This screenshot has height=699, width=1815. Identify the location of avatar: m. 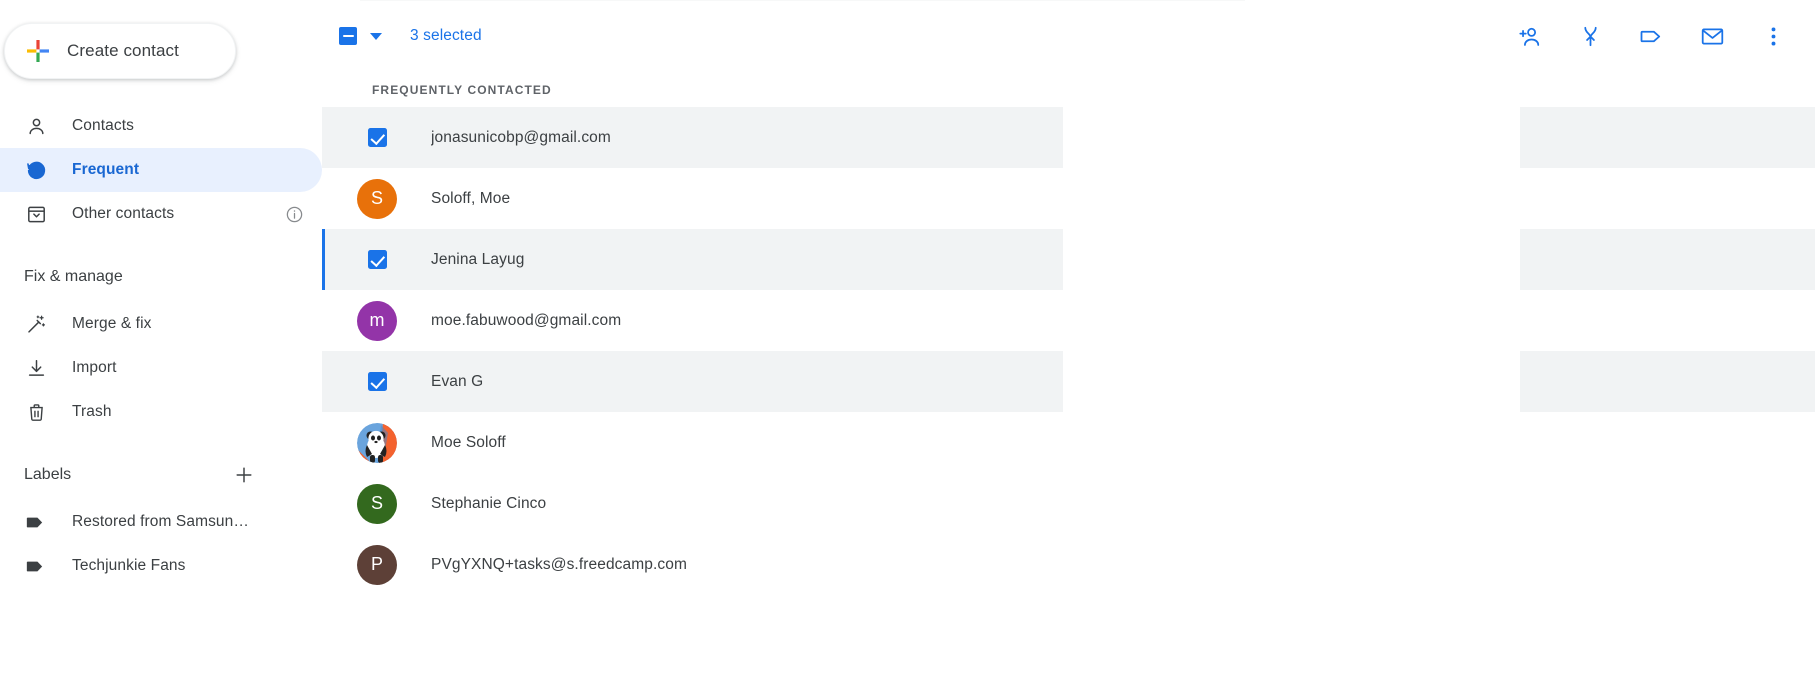
(377, 320).